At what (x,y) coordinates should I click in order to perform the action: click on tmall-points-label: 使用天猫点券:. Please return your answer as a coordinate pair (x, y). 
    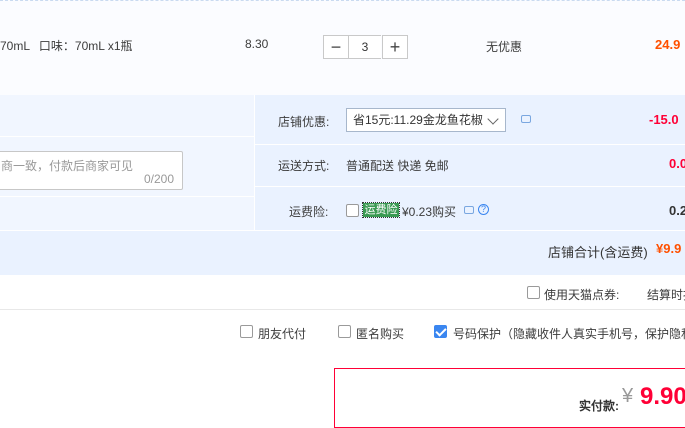
    Looking at the image, I should click on (582, 295).